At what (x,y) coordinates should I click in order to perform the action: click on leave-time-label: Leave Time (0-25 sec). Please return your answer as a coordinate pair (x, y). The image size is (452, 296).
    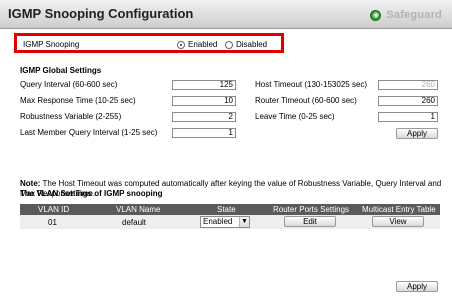
    Looking at the image, I should click on (295, 116).